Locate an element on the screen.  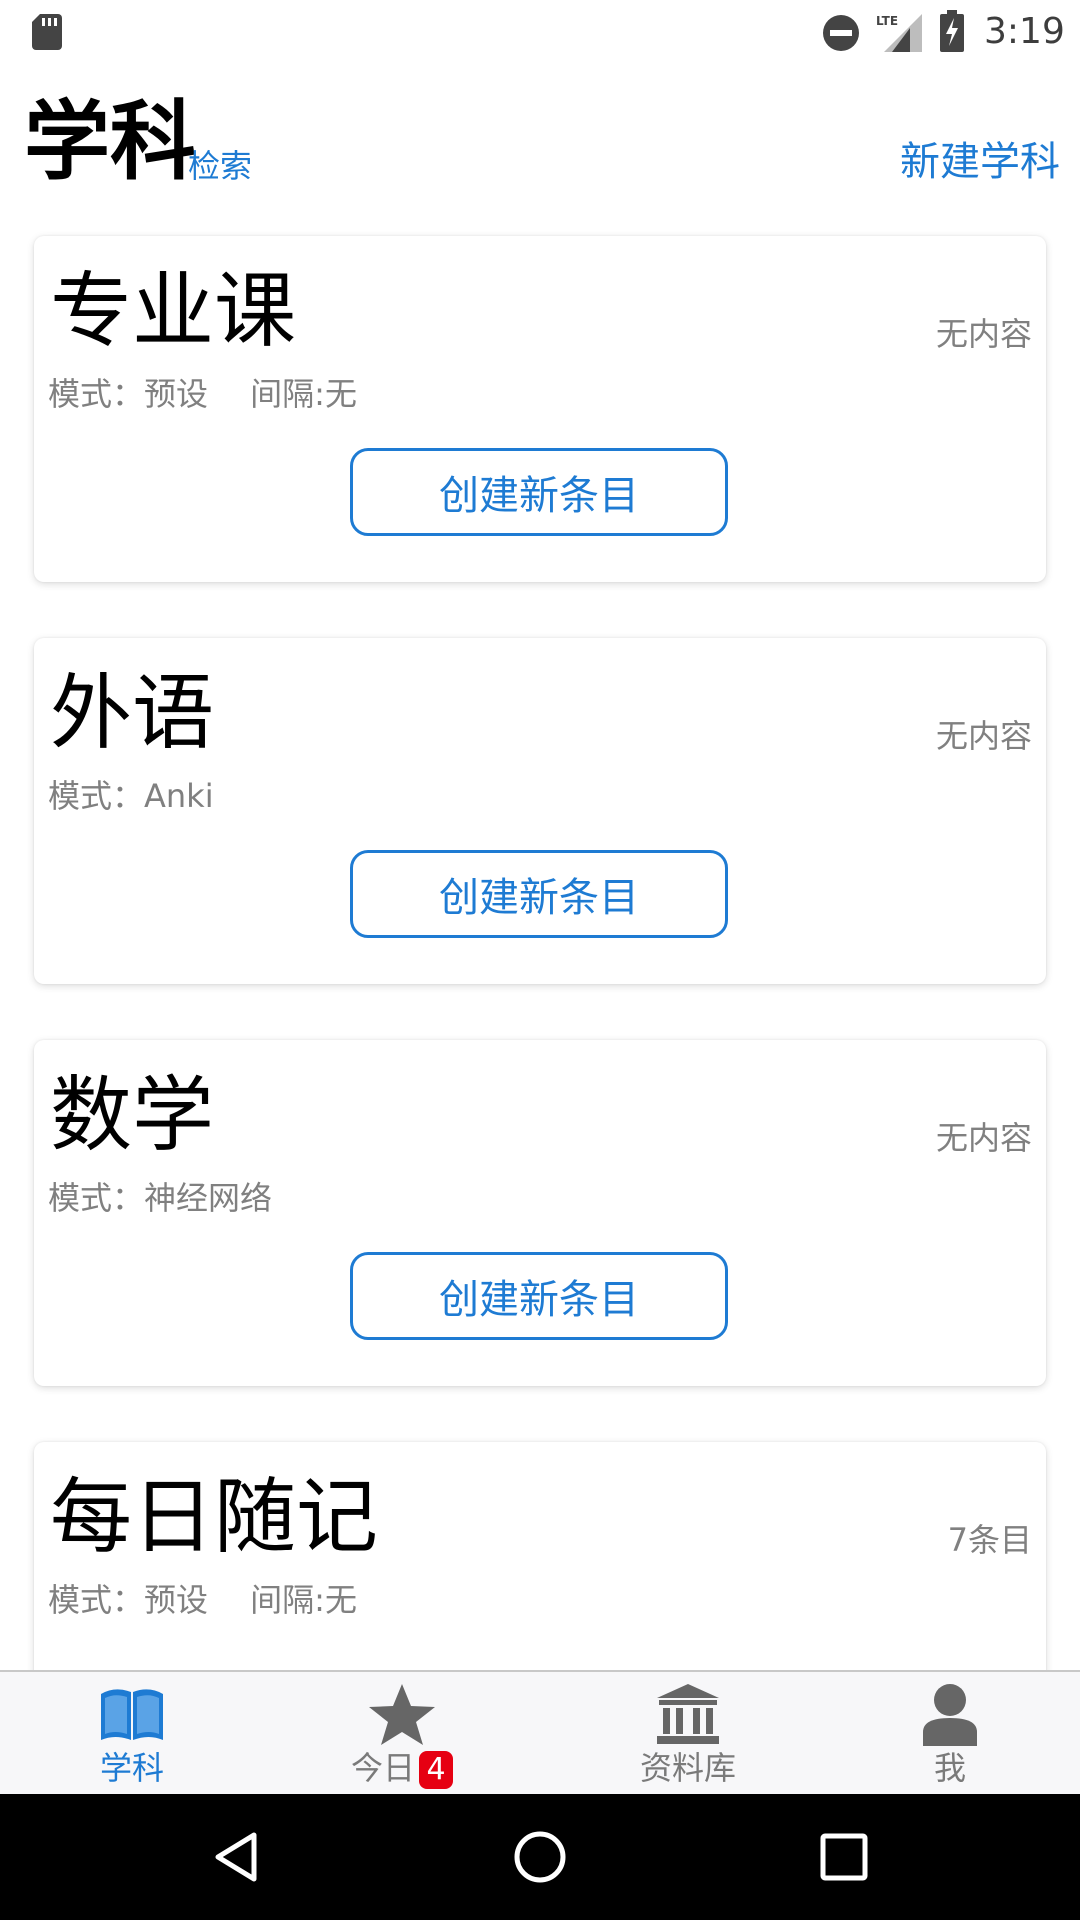
tab-library: 资料库 is located at coordinates (688, 1734).